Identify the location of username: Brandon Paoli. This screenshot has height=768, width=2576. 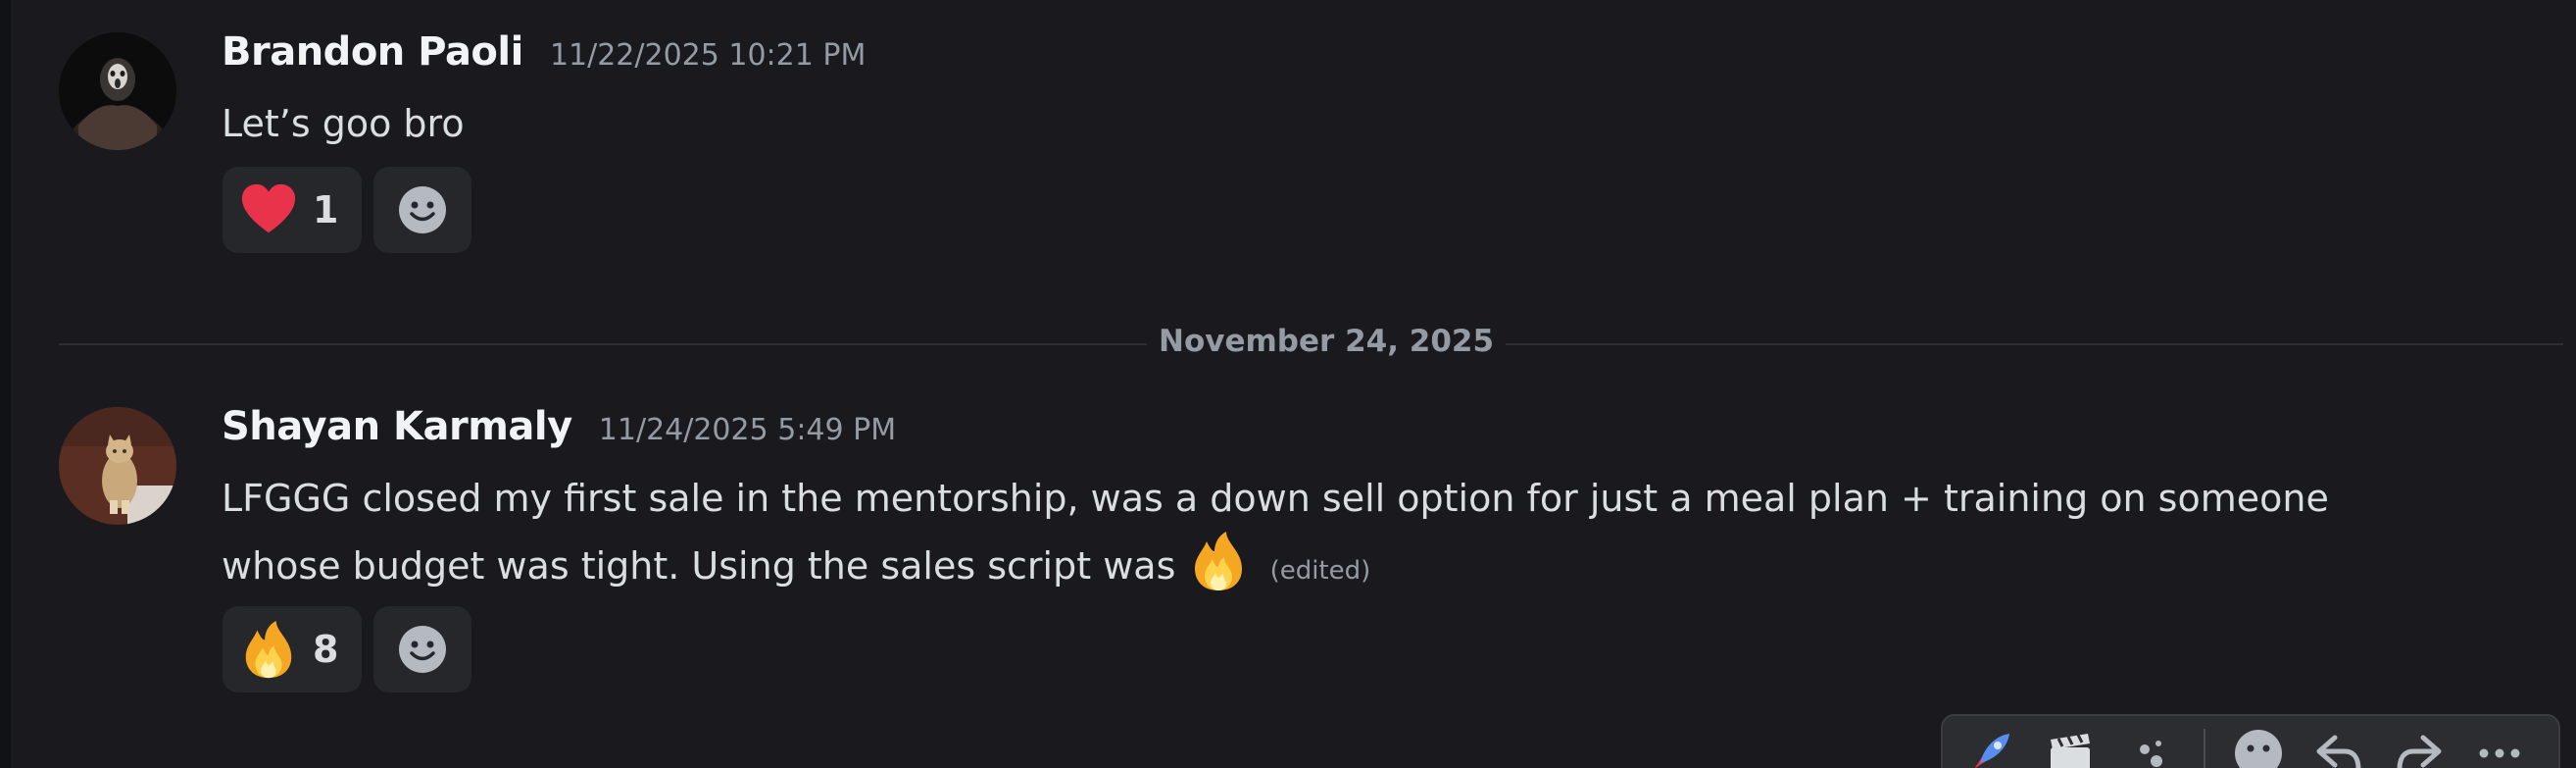
(372, 52).